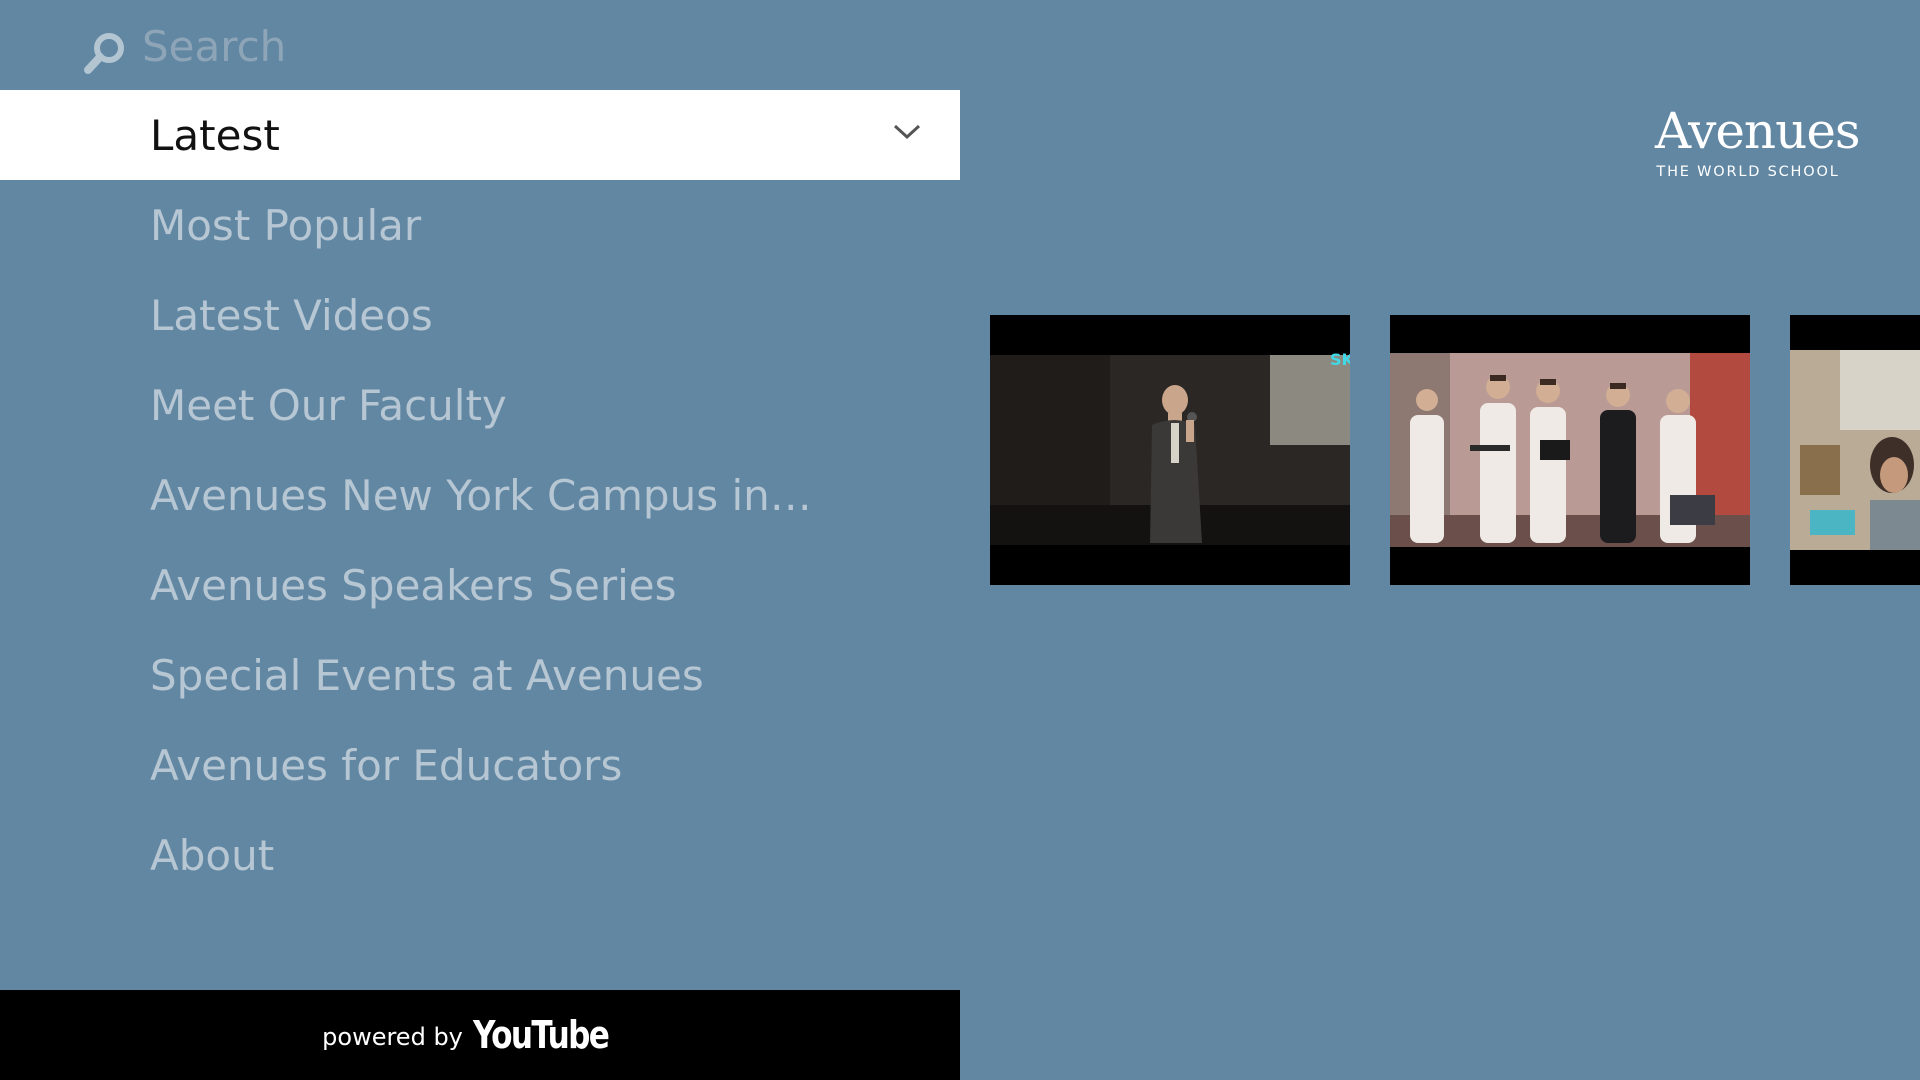 Image resolution: width=1920 pixels, height=1080 pixels. I want to click on search-bar, so click(412, 46).